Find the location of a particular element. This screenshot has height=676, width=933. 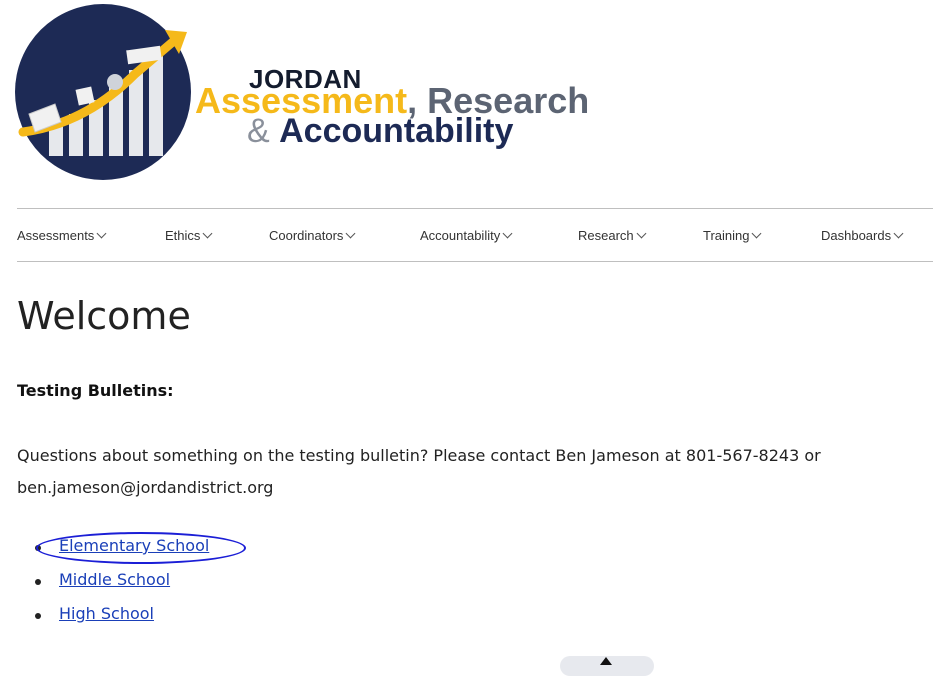

logo-line3: & Accountability is located at coordinates (380, 131).